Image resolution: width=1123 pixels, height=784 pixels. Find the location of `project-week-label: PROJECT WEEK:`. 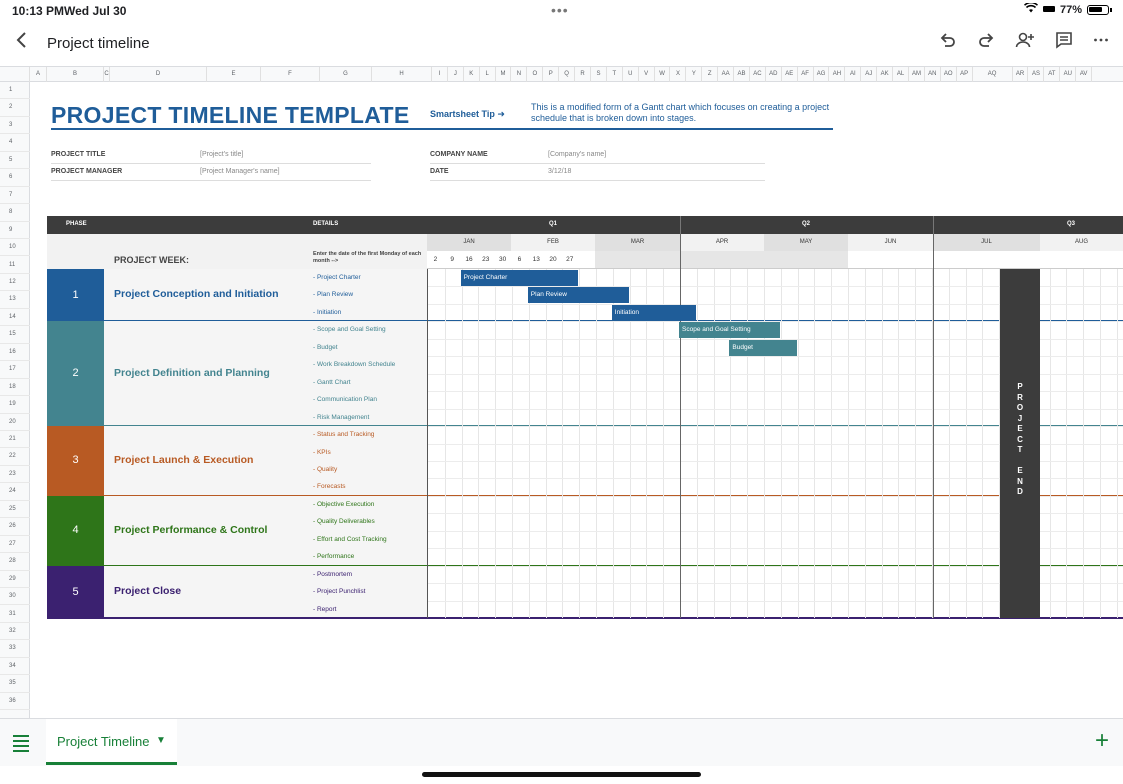

project-week-label: PROJECT WEEK: is located at coordinates (151, 260).